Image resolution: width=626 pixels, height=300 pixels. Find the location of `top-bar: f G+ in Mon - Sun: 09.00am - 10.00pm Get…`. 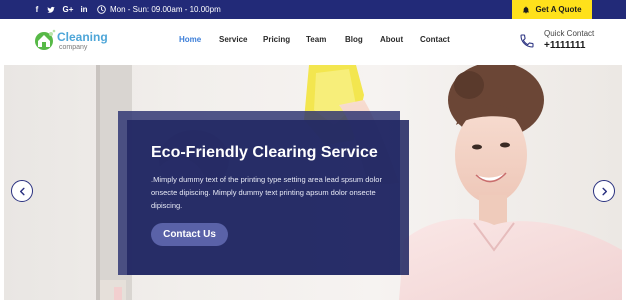

top-bar: f G+ in Mon - Sun: 09.00am - 10.00pm Get… is located at coordinates (313, 9).